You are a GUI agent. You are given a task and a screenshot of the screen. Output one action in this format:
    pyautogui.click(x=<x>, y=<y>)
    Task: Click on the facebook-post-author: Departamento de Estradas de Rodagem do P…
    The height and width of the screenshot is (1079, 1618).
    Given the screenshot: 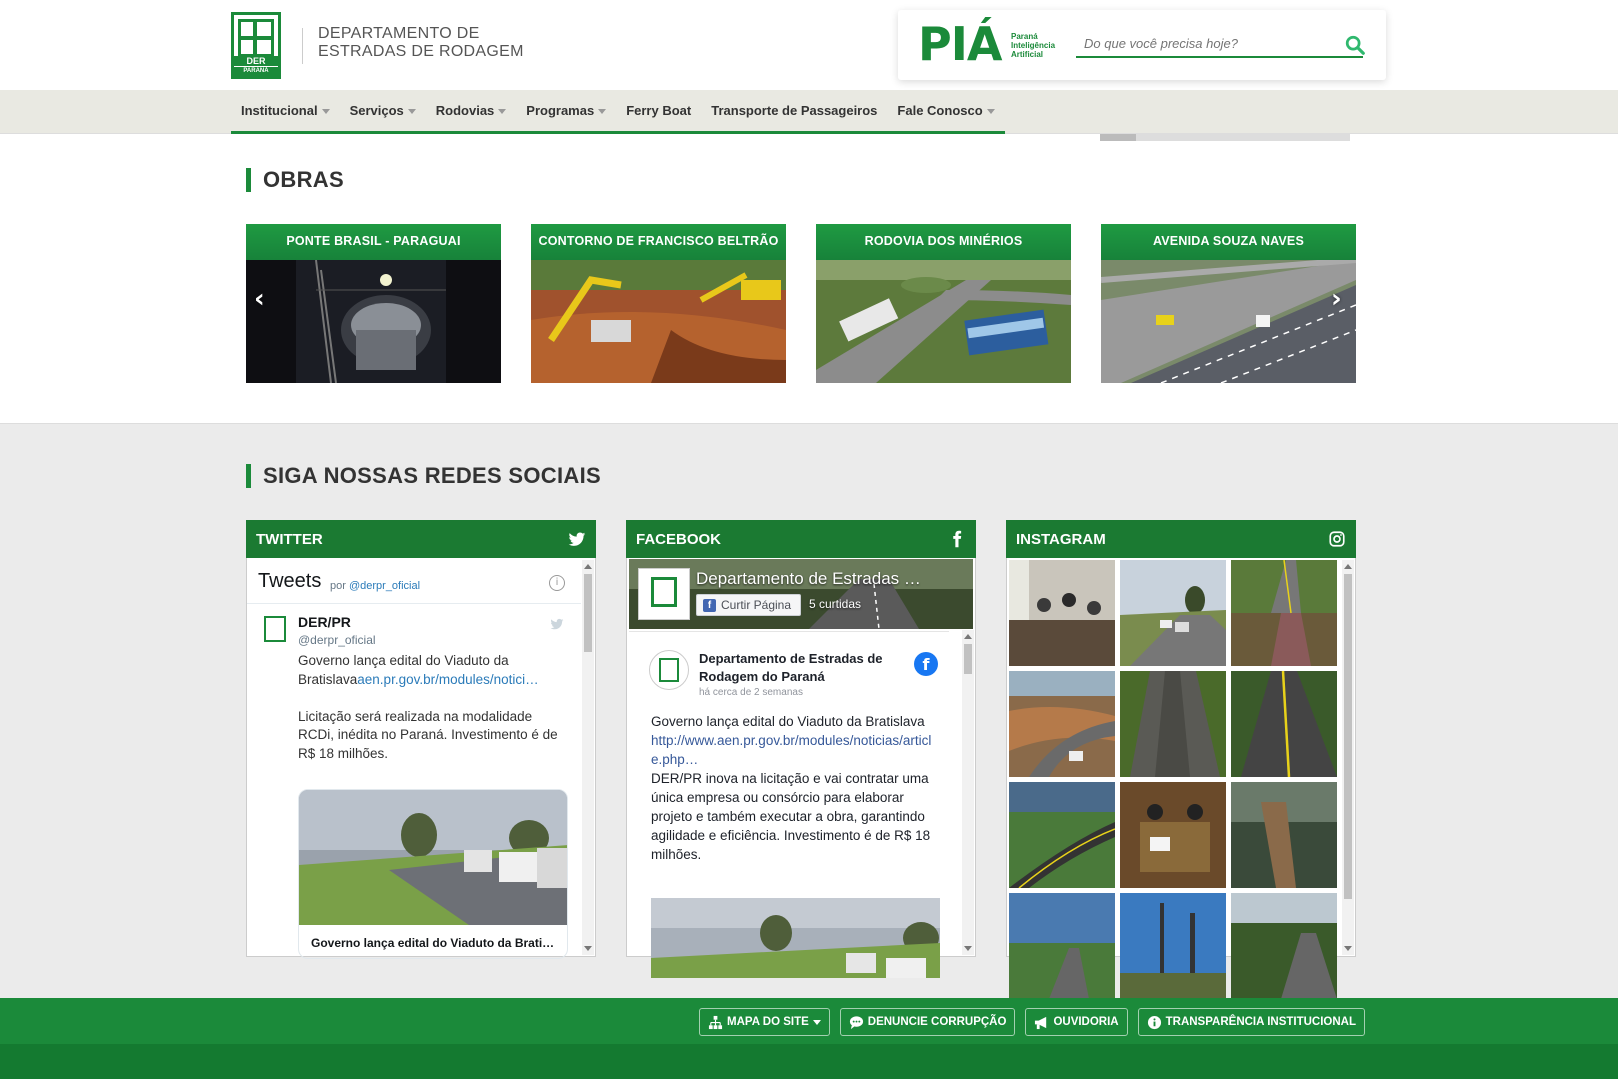 What is the action you would take?
    pyautogui.click(x=806, y=668)
    